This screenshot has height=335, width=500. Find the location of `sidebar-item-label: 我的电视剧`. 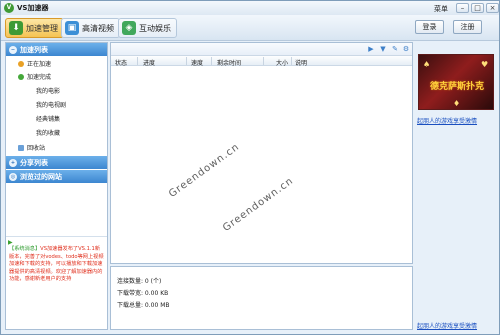

sidebar-item-label: 我的电视剧 is located at coordinates (51, 105).